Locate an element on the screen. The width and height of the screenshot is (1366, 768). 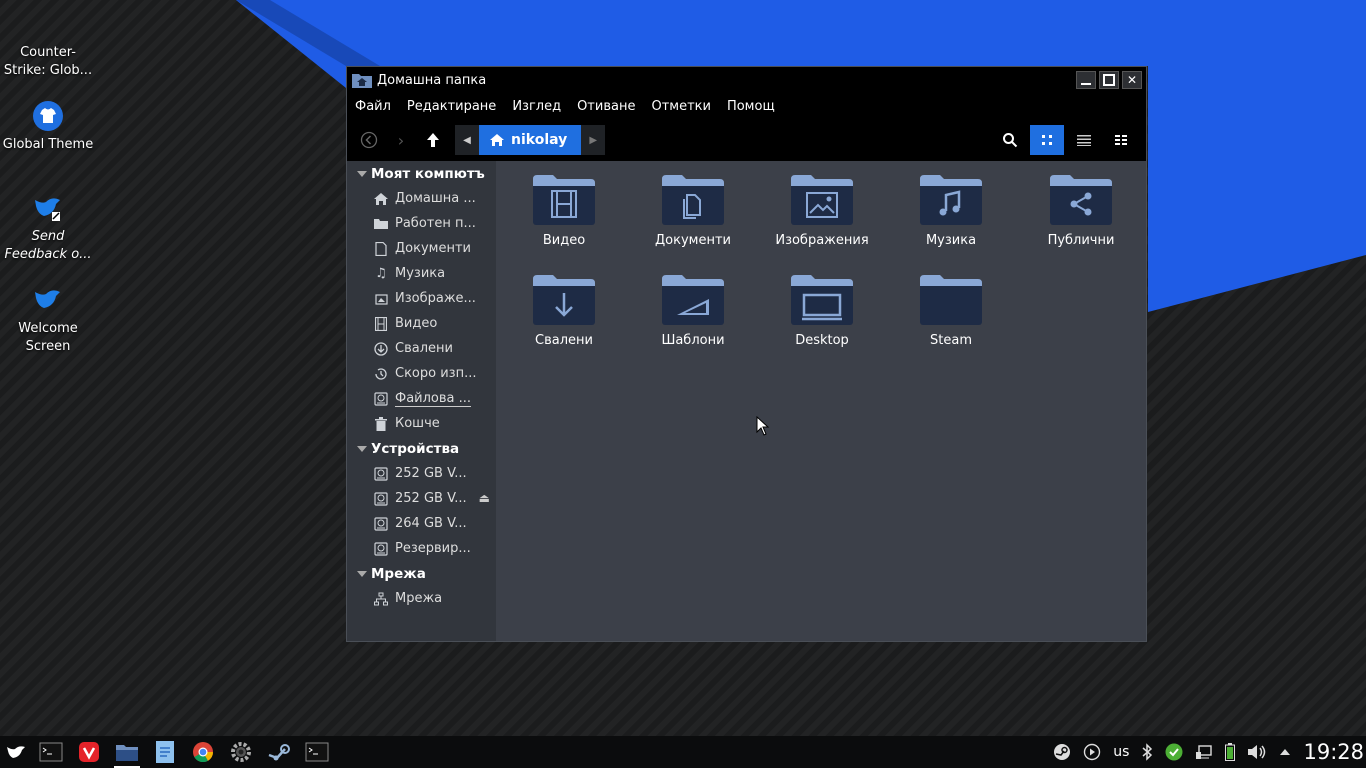
menu-help: Помощ is located at coordinates (751, 106).